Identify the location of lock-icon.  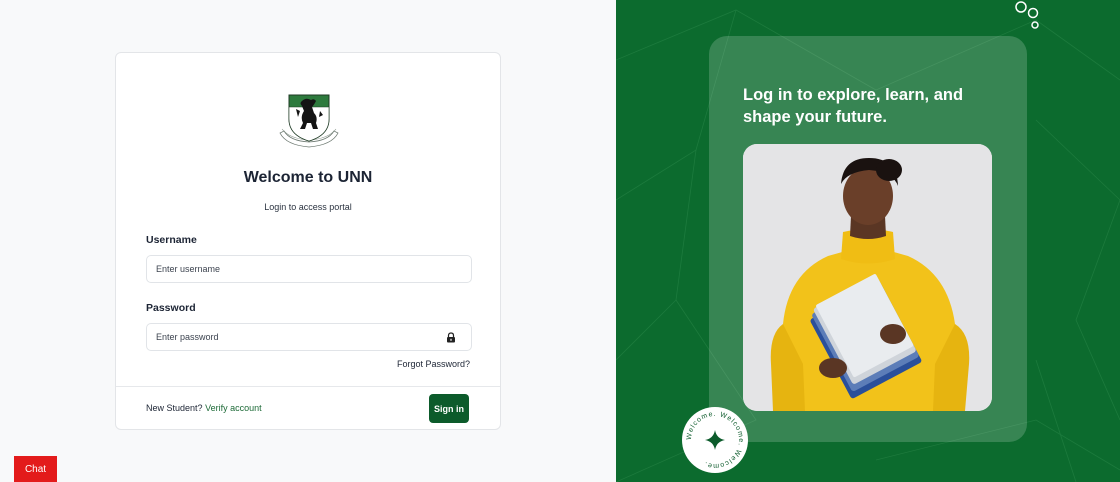
(451, 337).